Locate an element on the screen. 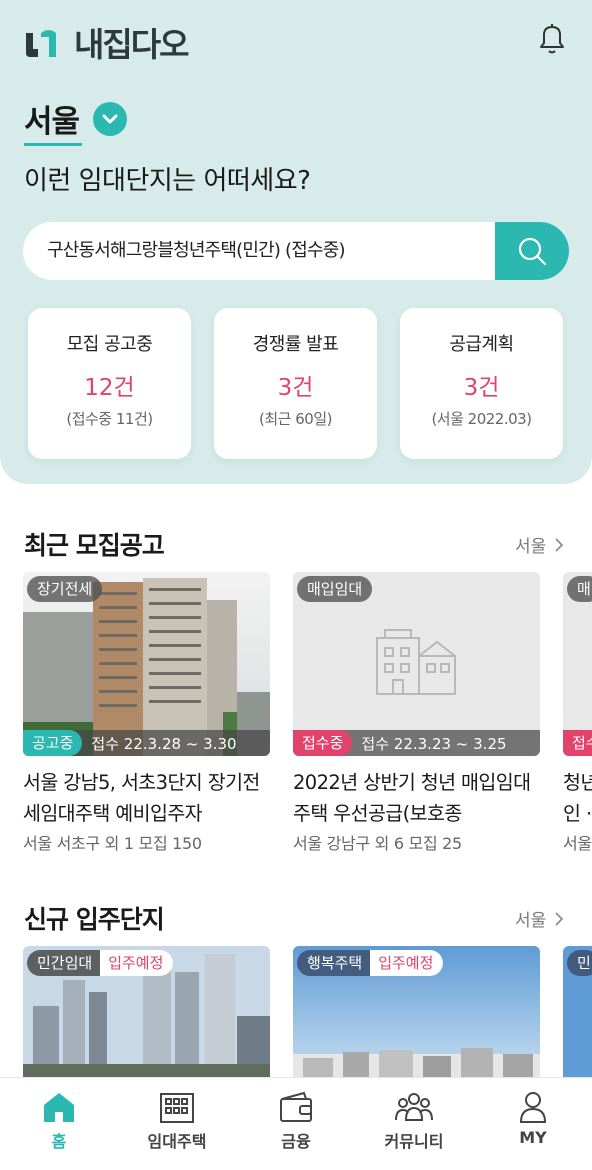  notice-title: 청년 인 · is located at coordinates (577, 798).